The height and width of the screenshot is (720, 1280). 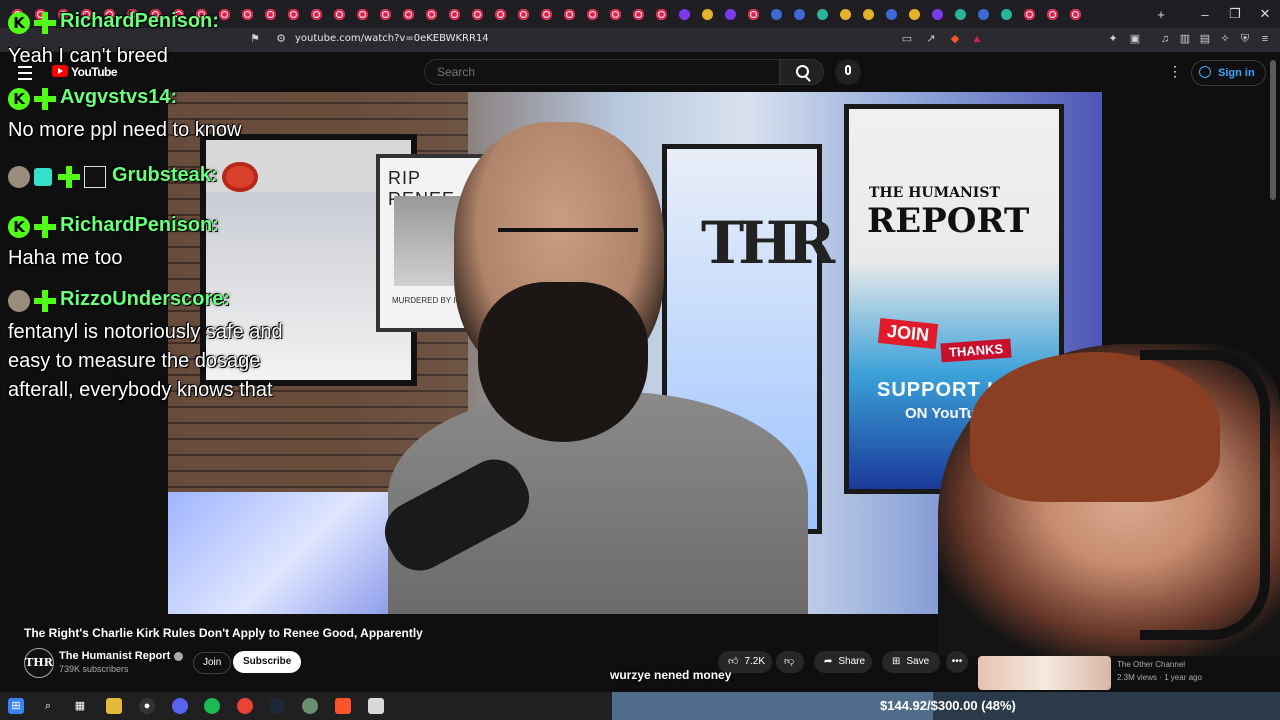 What do you see at coordinates (16, 706) in the screenshot?
I see `windows-icon: ⊞` at bounding box center [16, 706].